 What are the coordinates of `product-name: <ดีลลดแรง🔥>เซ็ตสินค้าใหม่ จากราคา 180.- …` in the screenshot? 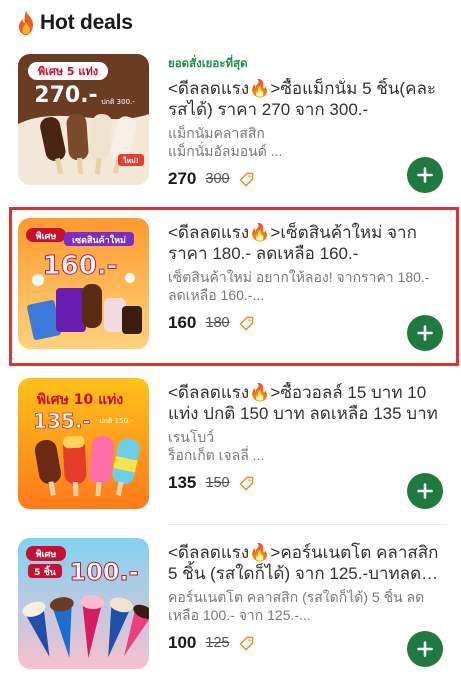 It's located at (307, 243).